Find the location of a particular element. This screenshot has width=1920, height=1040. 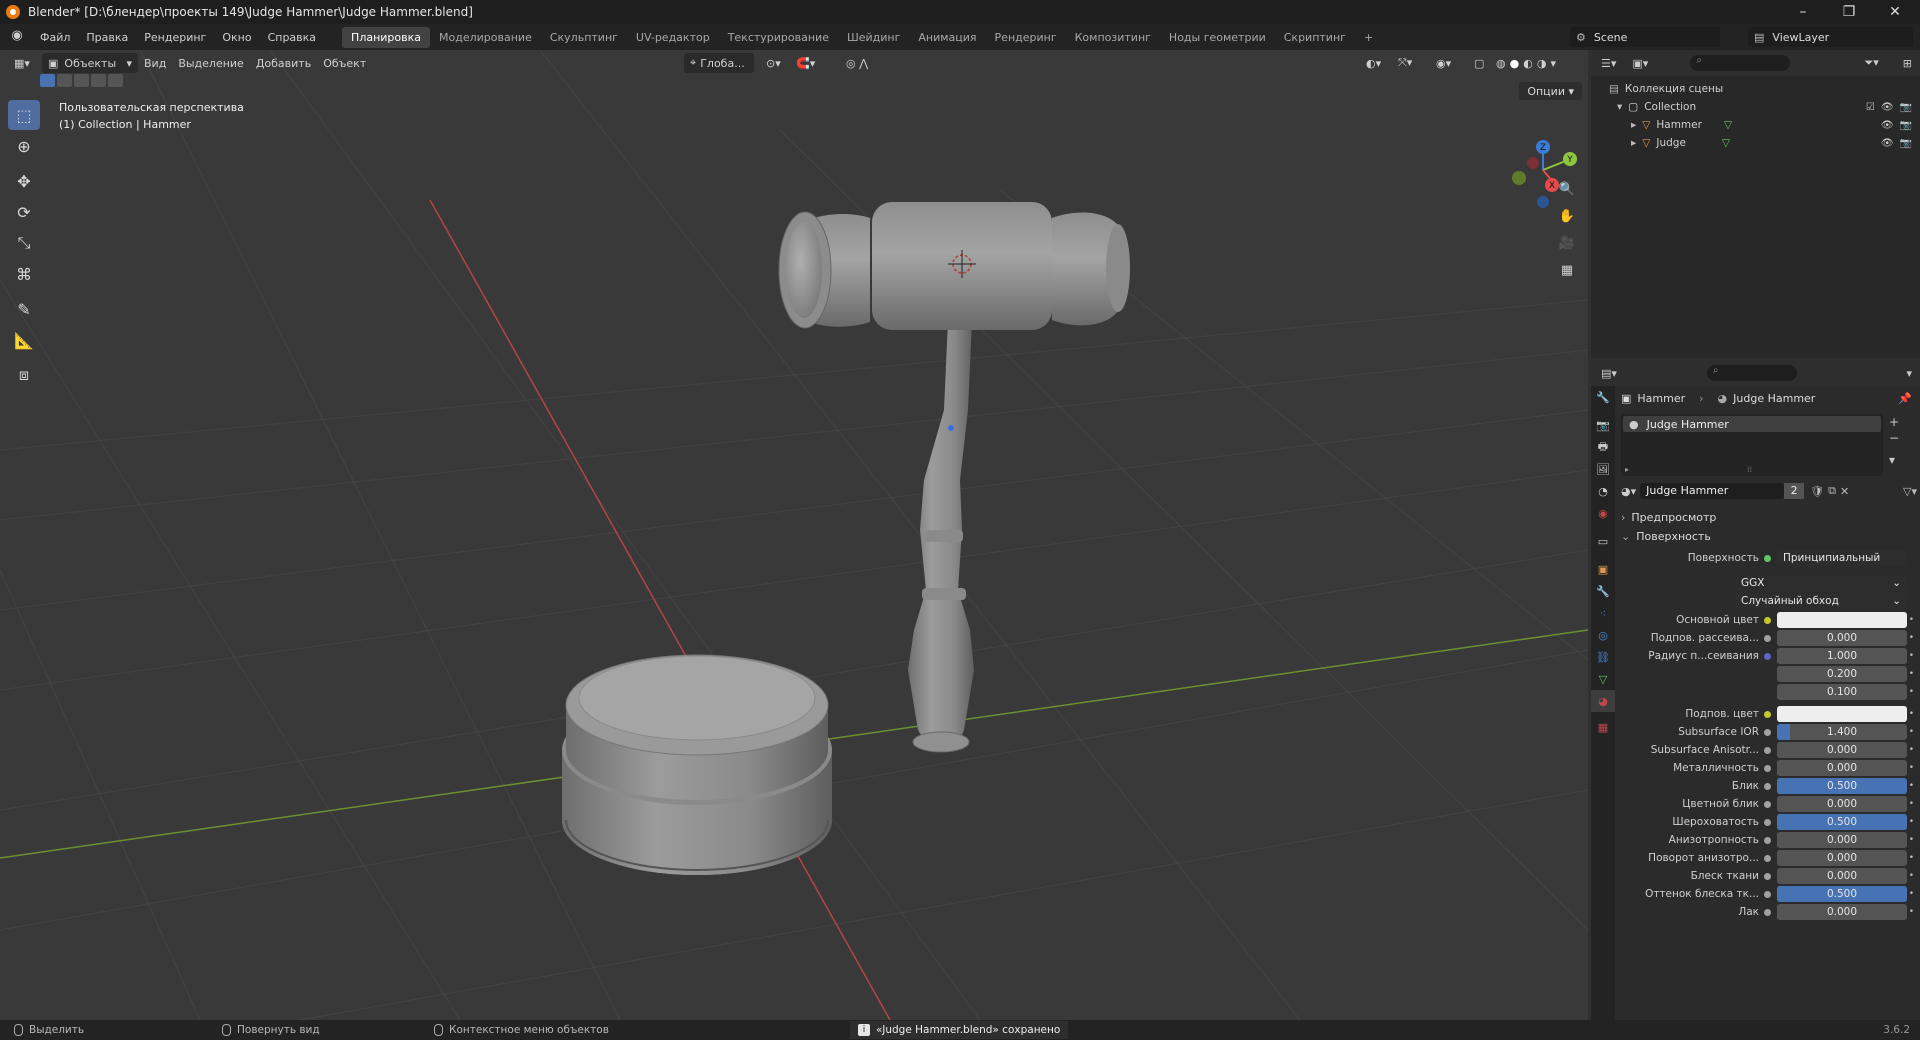

add-cube-tool-icon: ⧈ is located at coordinates (24, 375).